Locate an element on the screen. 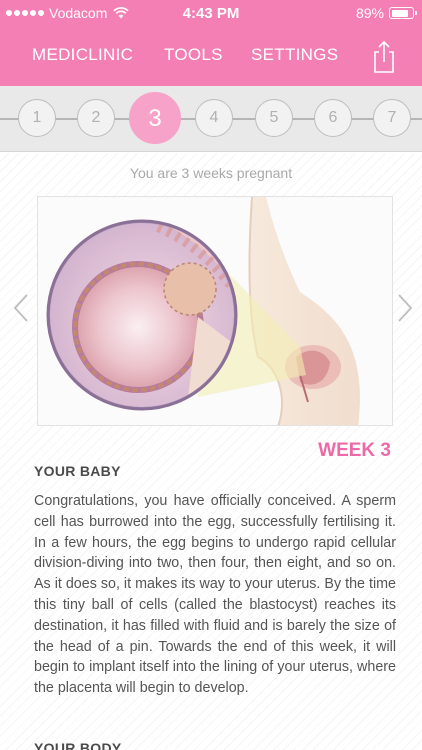  week-7-button: 7 is located at coordinates (392, 118).